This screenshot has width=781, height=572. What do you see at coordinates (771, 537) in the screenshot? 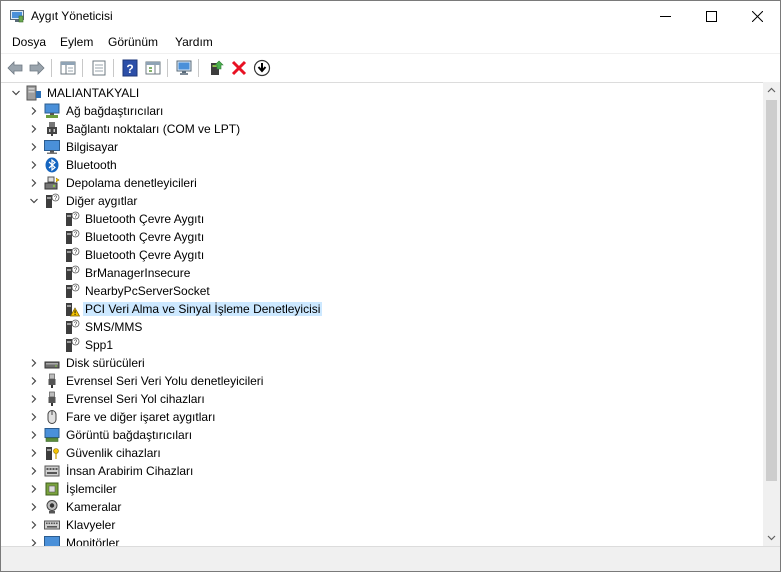
I see `scroll-down-arrow-icon` at bounding box center [771, 537].